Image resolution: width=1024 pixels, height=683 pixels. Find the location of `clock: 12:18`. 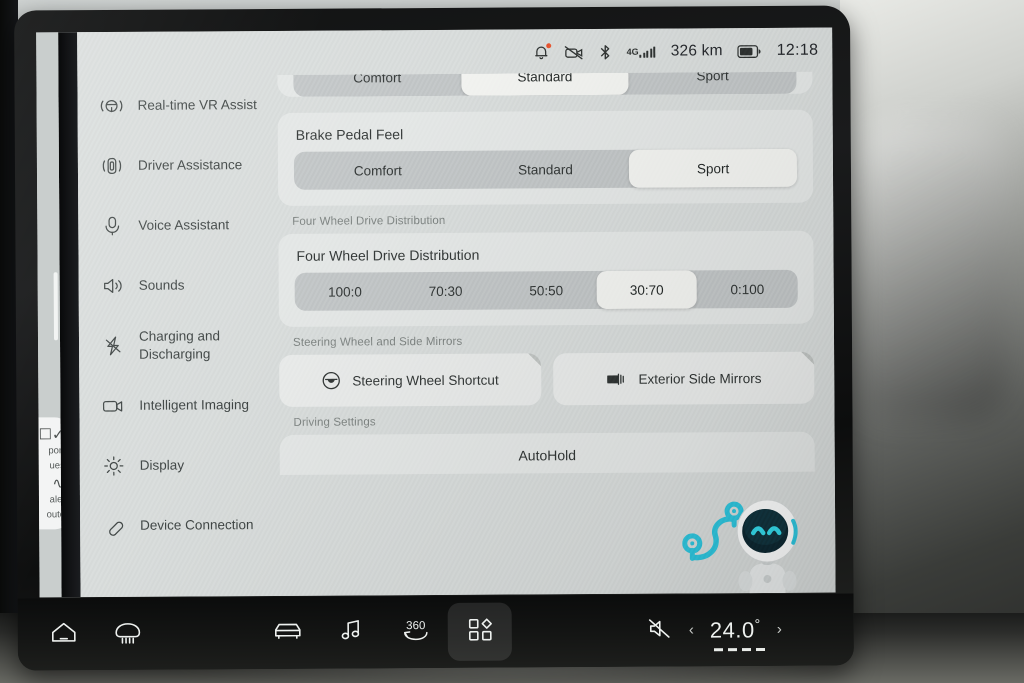

clock: 12:18 is located at coordinates (797, 50).